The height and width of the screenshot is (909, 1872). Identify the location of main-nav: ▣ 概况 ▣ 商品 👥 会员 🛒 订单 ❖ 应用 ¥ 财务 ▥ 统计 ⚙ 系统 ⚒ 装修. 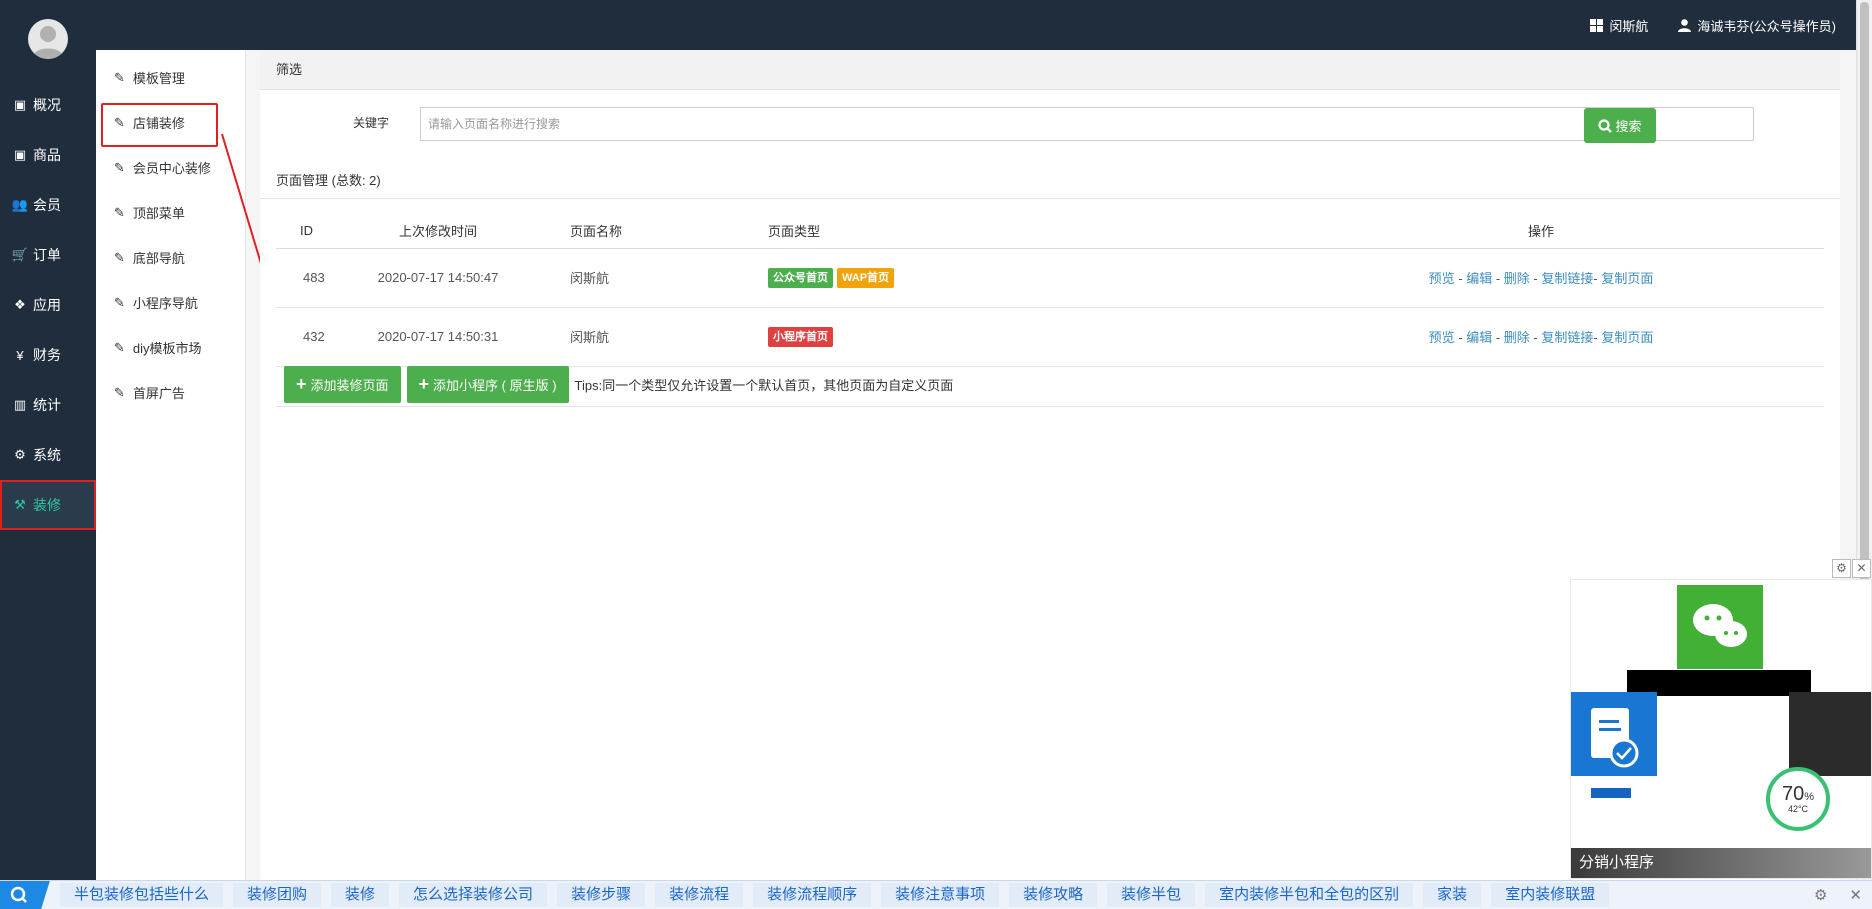
(48, 305).